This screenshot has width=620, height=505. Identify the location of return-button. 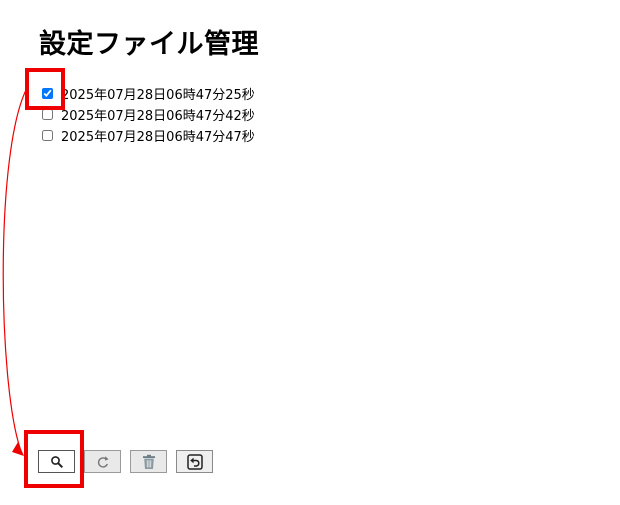
(194, 461).